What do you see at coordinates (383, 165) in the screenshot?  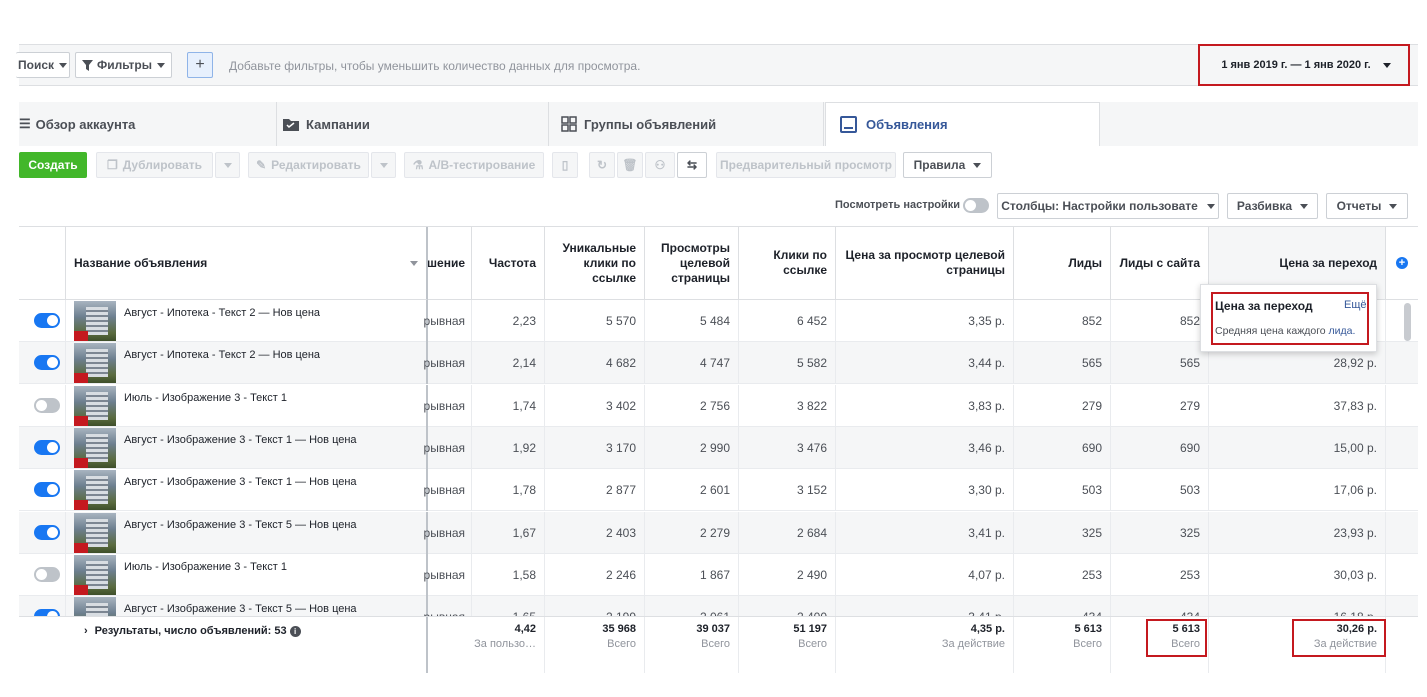 I see `edit-menu-button` at bounding box center [383, 165].